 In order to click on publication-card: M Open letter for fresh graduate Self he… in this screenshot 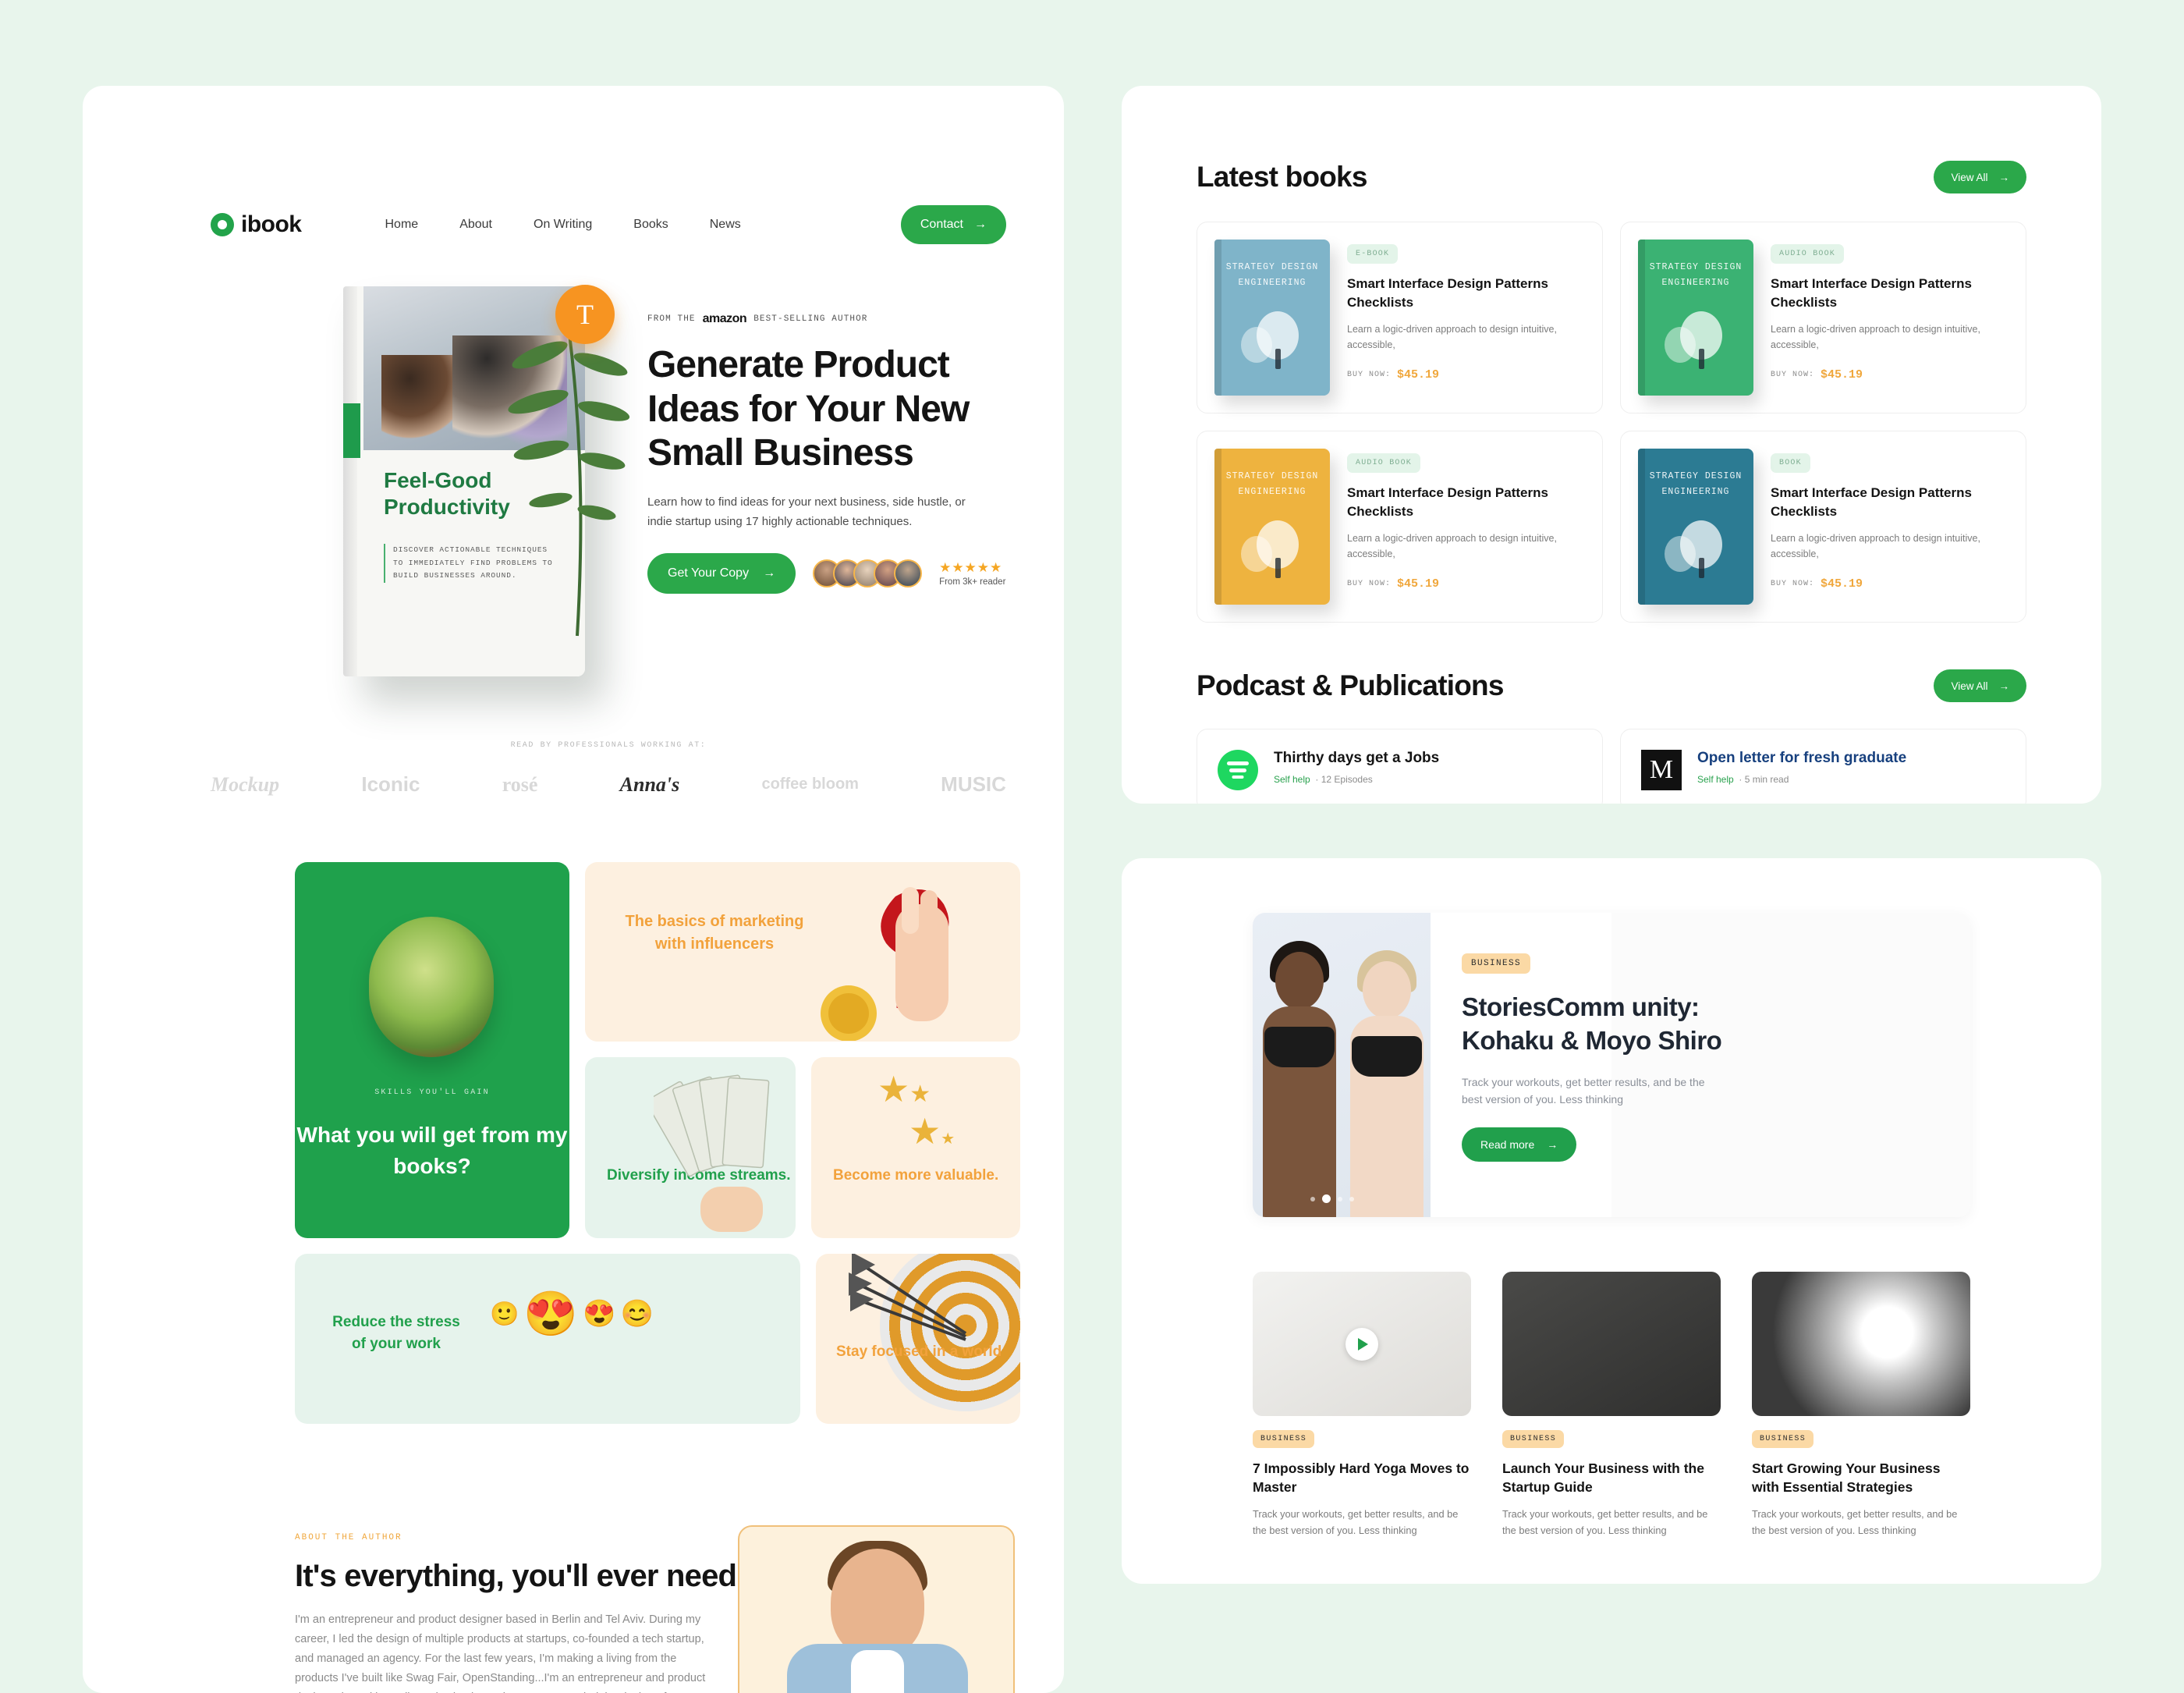, I will do `click(1823, 766)`.